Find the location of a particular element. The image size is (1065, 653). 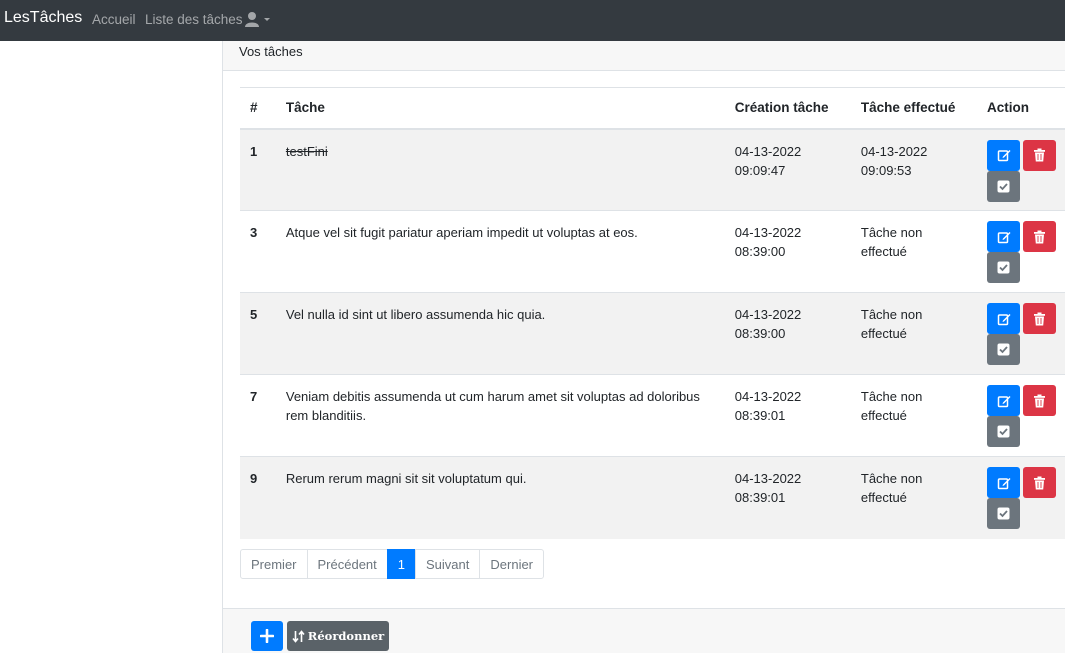

card-header: Vos tâches is located at coordinates (644, 56).